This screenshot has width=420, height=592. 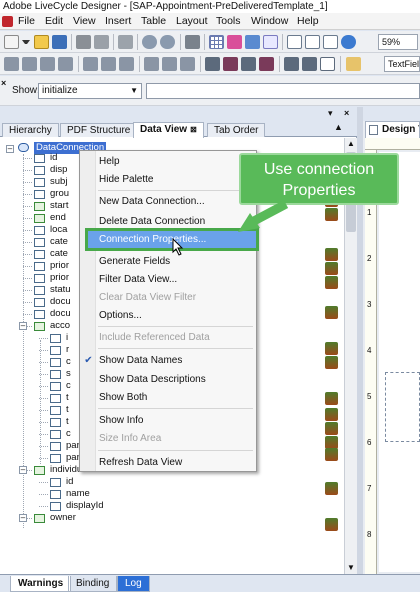 What do you see at coordinates (308, 21) in the screenshot?
I see `menu-help: Help` at bounding box center [308, 21].